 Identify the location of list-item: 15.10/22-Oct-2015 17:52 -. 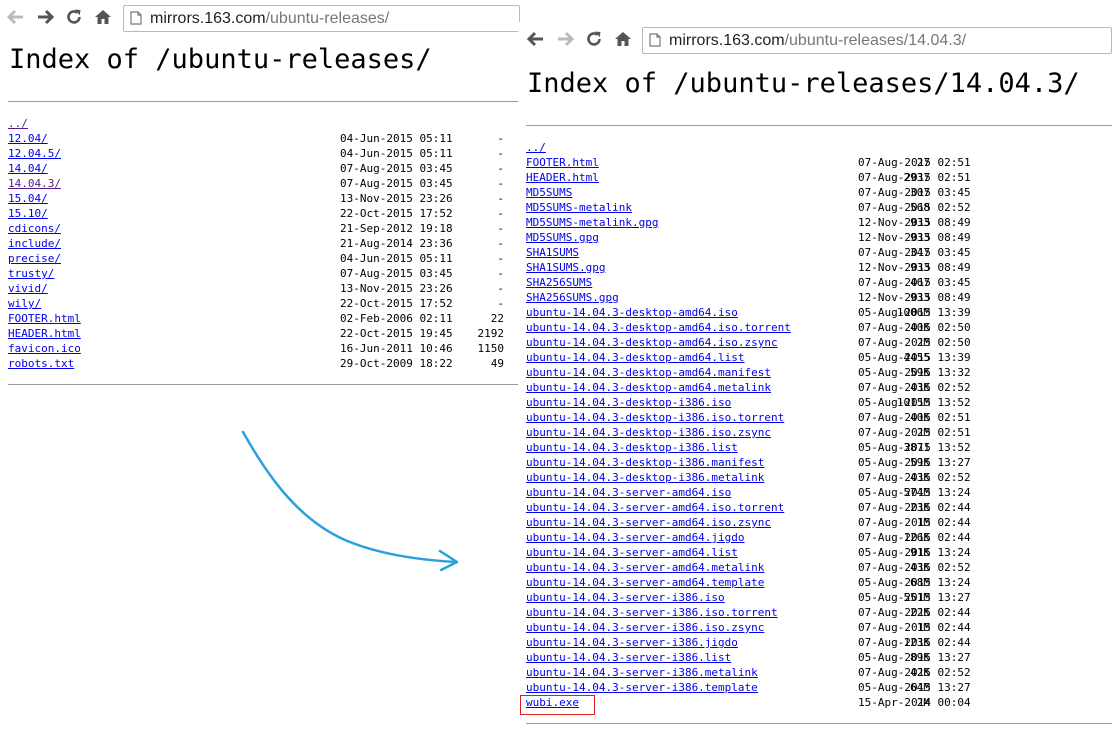
(256, 213).